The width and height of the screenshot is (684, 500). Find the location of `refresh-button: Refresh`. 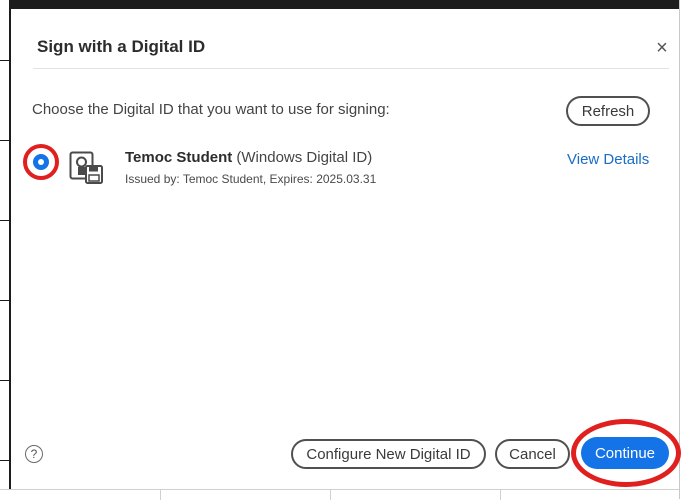

refresh-button: Refresh is located at coordinates (608, 111).